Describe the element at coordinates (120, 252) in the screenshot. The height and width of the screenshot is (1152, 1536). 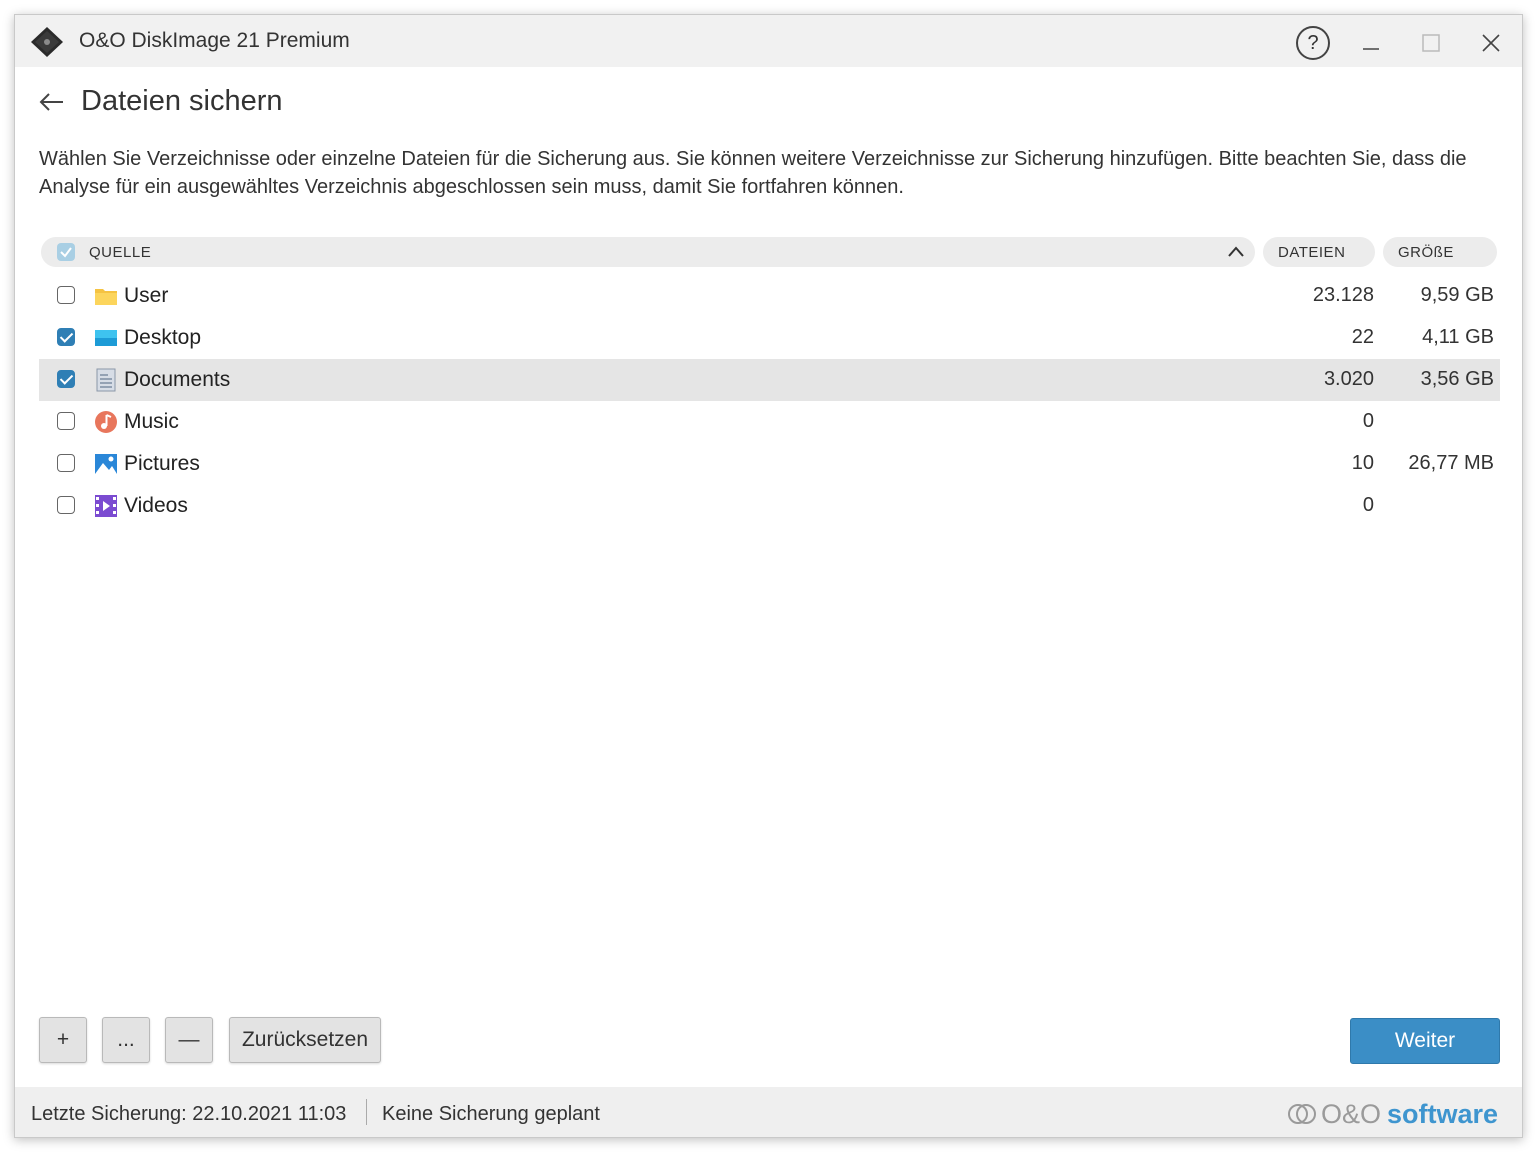
I see `column-label-source: QUELLE` at that location.